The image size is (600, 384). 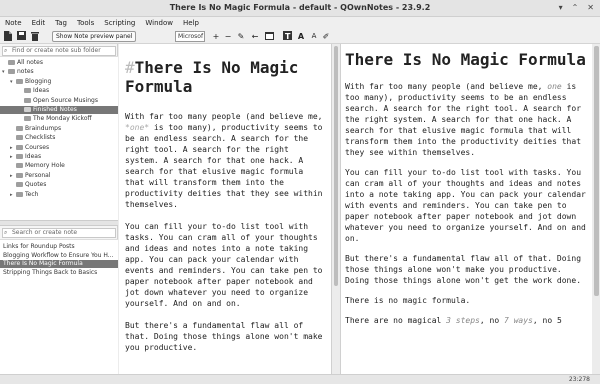 I want to click on text-larger-icon: A, so click(x=301, y=36).